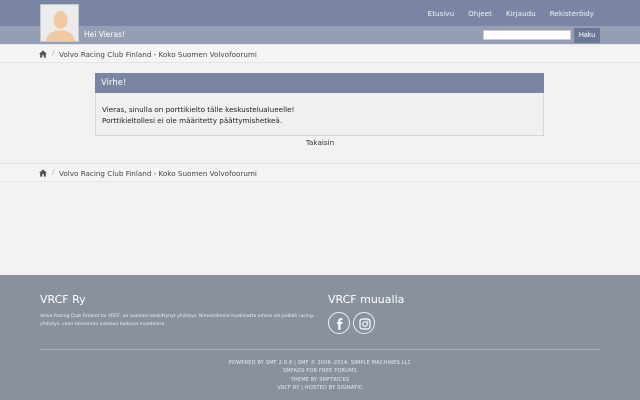 The height and width of the screenshot is (400, 640). Describe the element at coordinates (320, 388) in the screenshot. I see `credit-hosting: VRCF RY | HOSTED BY SIGMATIC` at that location.